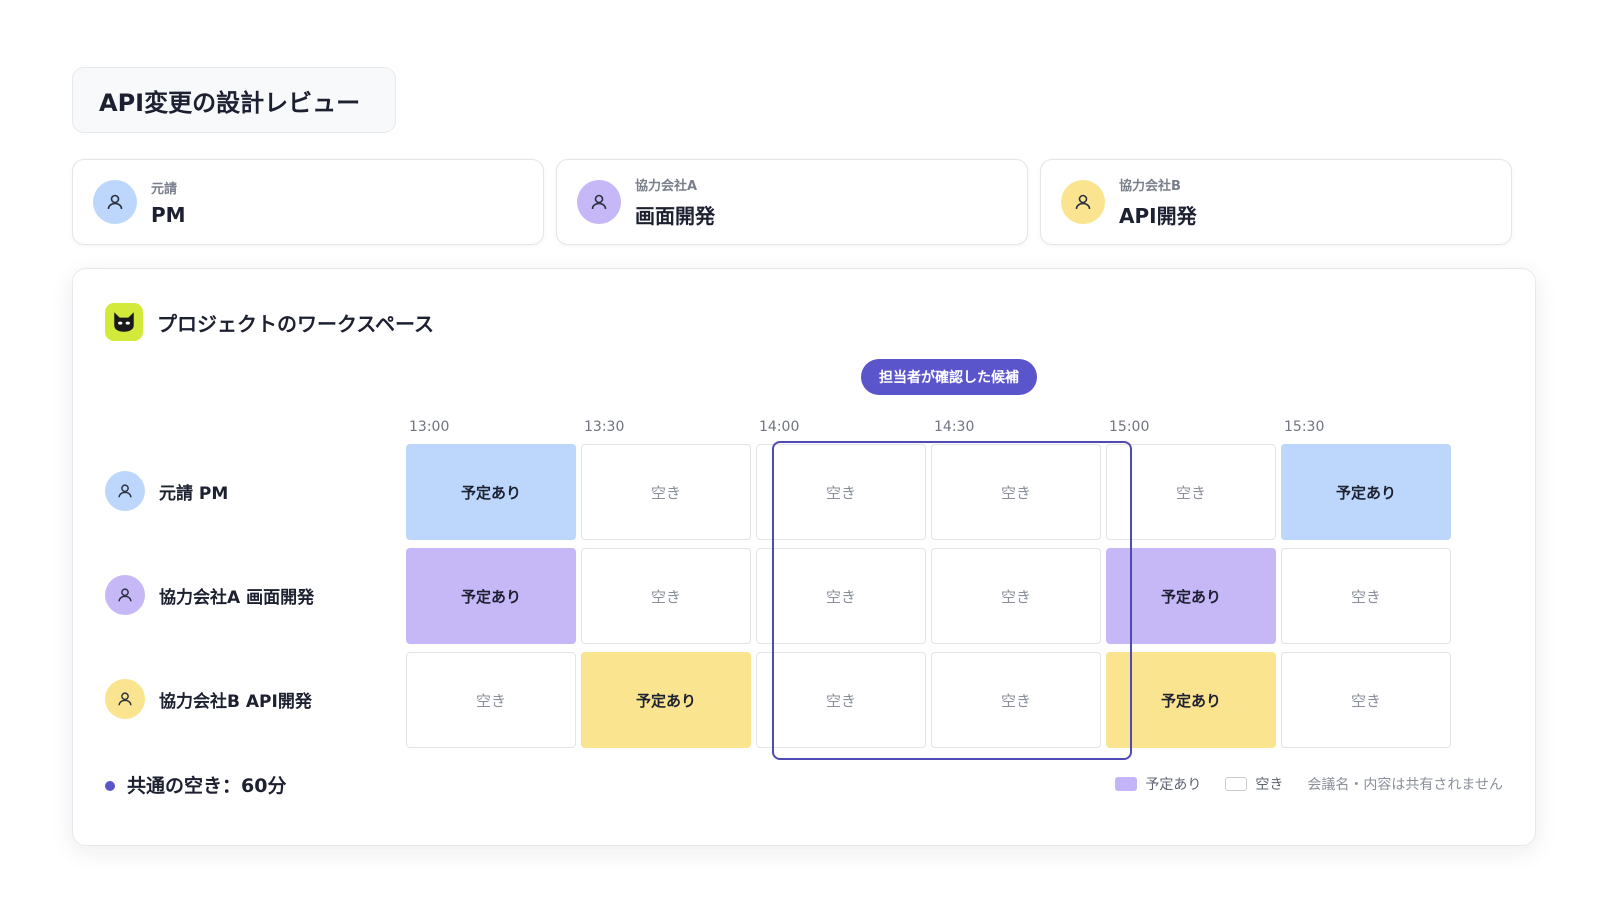 Image resolution: width=1600 pixels, height=900 pixels. What do you see at coordinates (295, 323) in the screenshot?
I see `workspace-title: プロジェクトのワークスペース` at bounding box center [295, 323].